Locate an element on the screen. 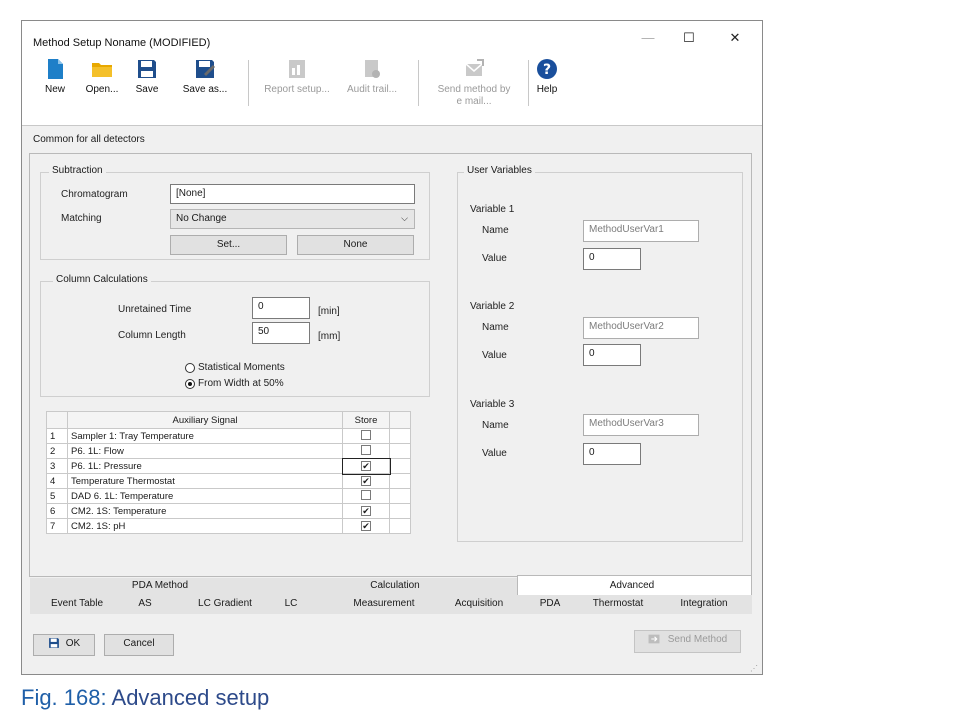  cancel-button: Cancel is located at coordinates (139, 645).